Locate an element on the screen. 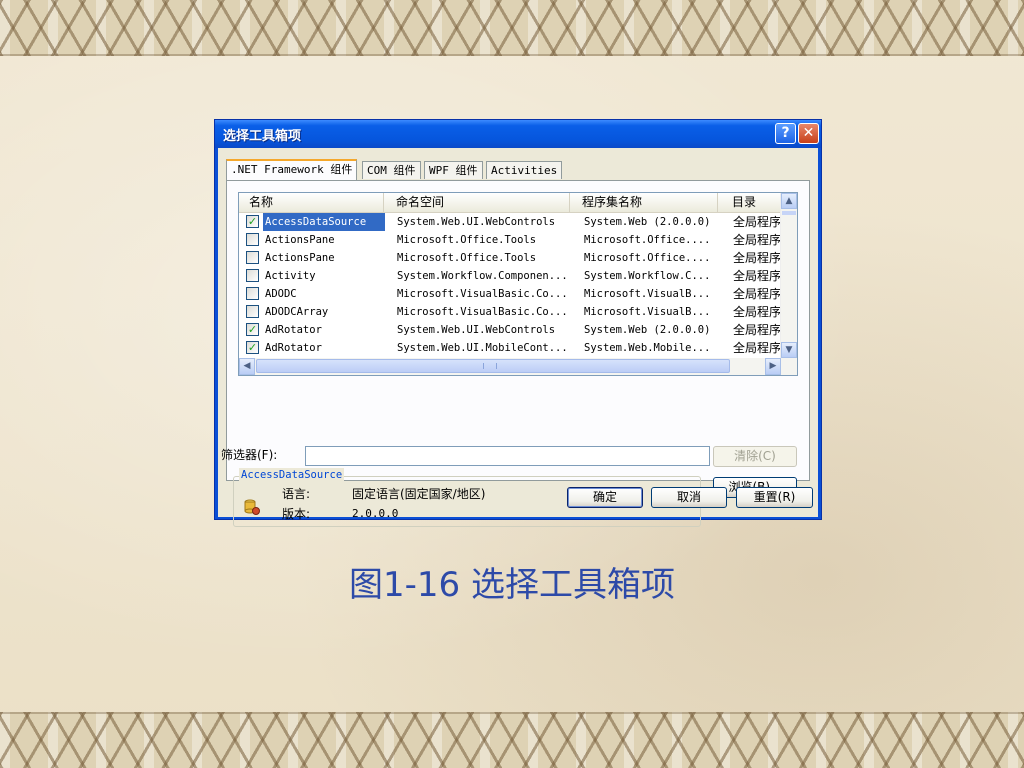 The height and width of the screenshot is (768, 1024). clear-button: 清除(C) is located at coordinates (755, 456).